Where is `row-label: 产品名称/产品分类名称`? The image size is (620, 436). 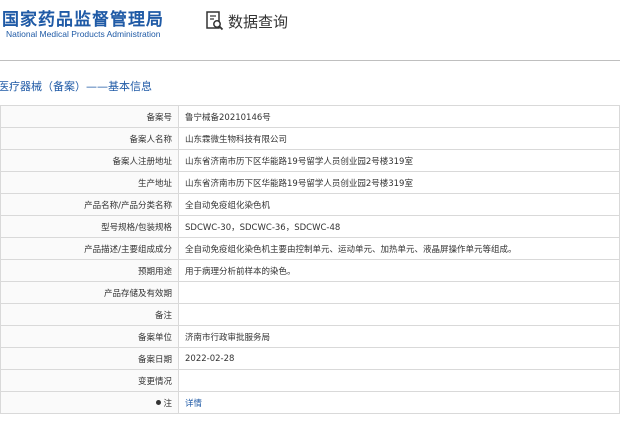 row-label: 产品名称/产品分类名称 is located at coordinates (89, 204).